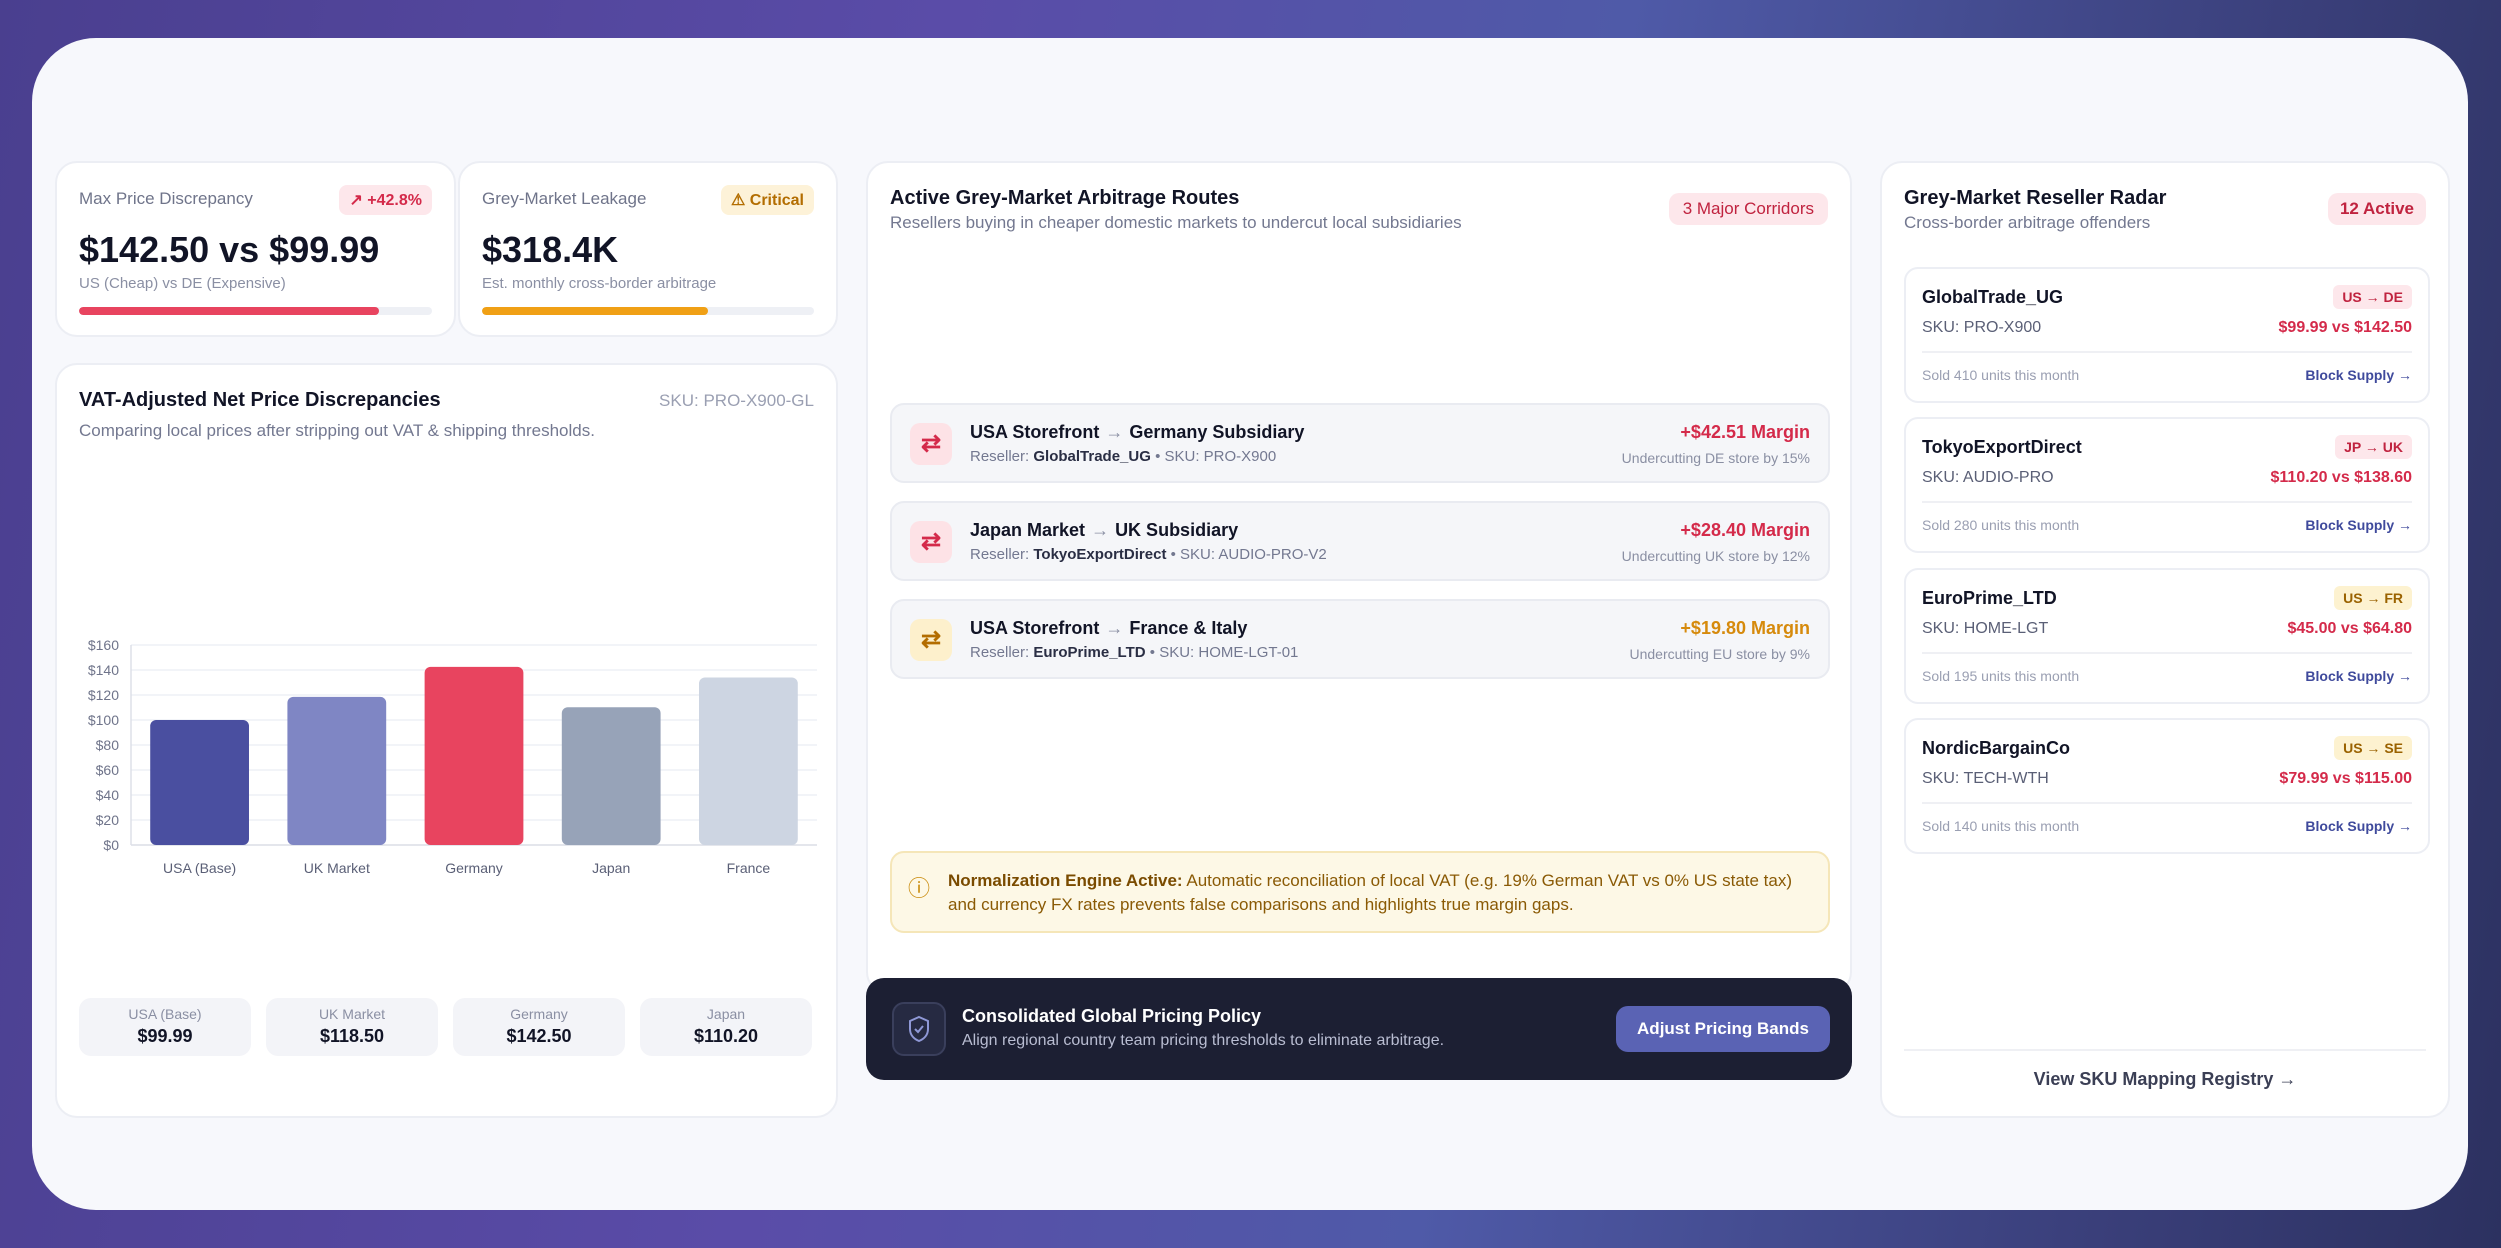 Image resolution: width=2501 pixels, height=1248 pixels. I want to click on summary-tile: Japan $110.20, so click(726, 1027).